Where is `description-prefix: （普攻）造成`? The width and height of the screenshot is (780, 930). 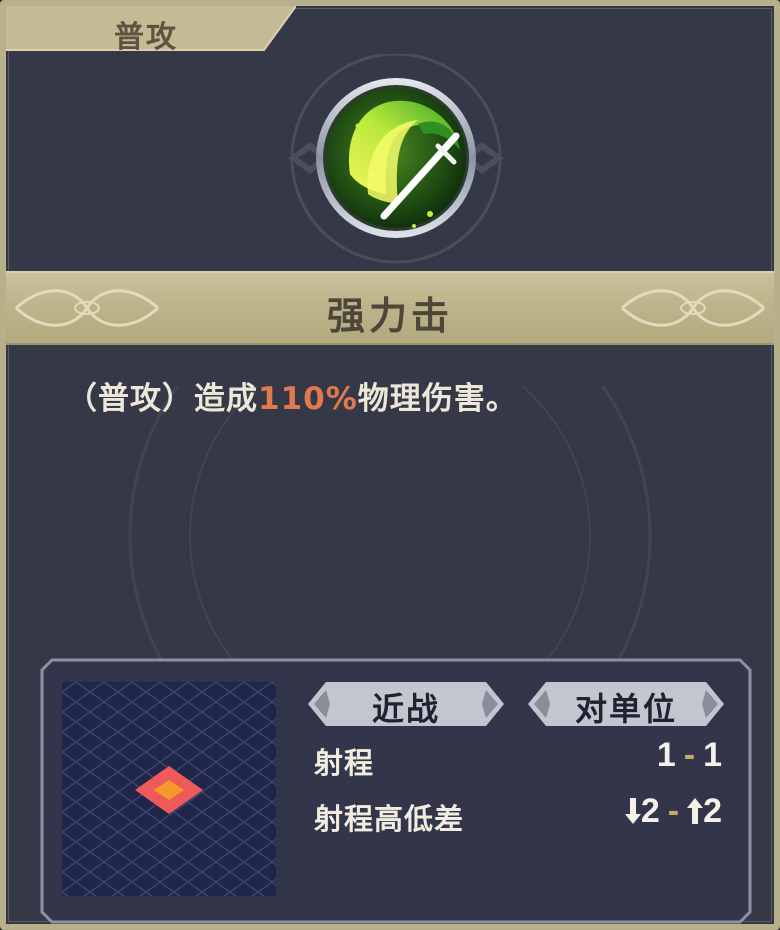 description-prefix: （普攻）造成 is located at coordinates (162, 399).